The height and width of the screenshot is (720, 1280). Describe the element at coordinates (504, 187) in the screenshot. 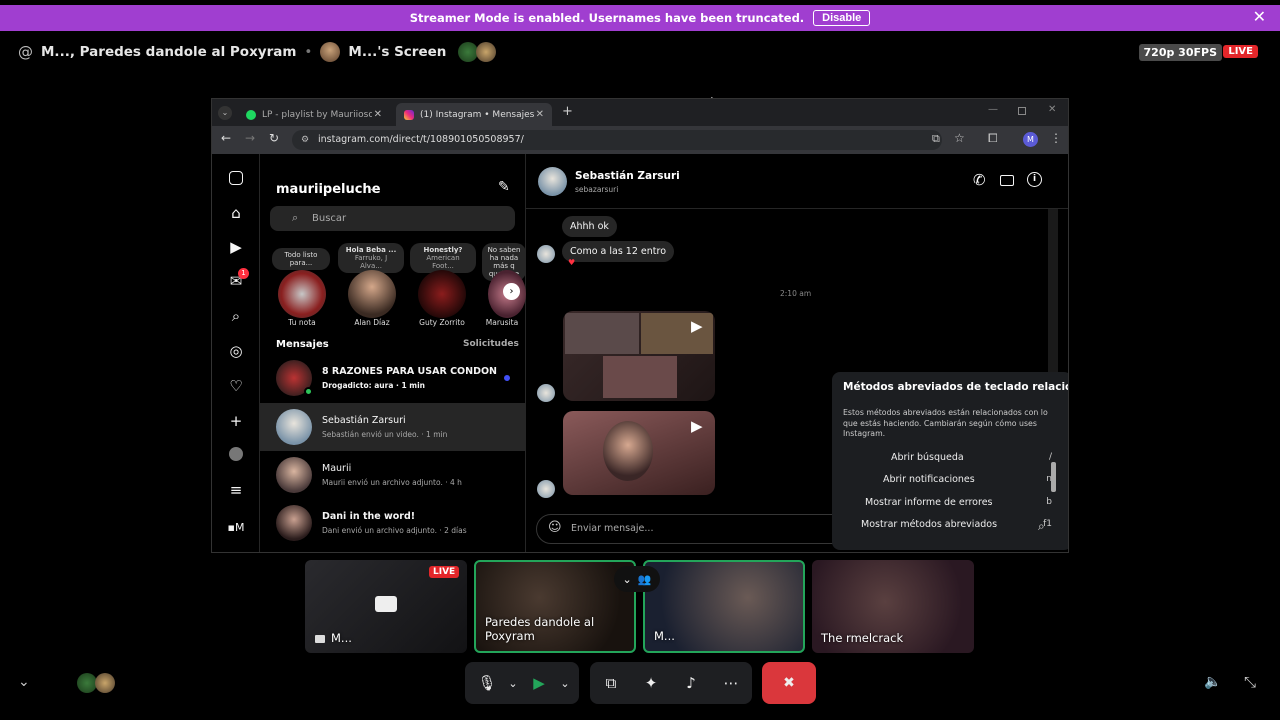

I see `new-message-icon: ✎` at that location.